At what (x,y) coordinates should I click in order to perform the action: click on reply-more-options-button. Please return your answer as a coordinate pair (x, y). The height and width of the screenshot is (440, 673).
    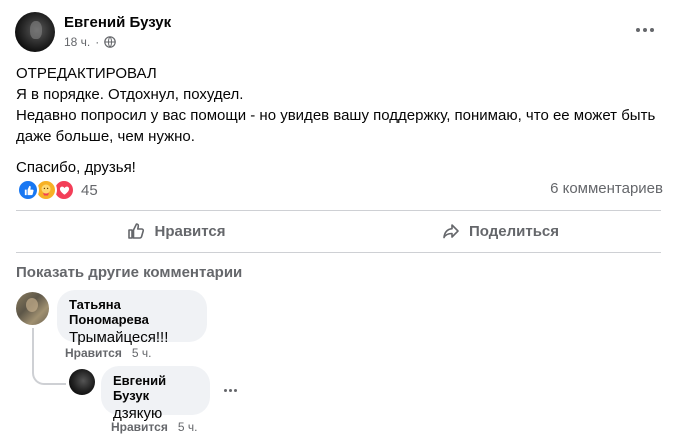
    Looking at the image, I should click on (230, 390).